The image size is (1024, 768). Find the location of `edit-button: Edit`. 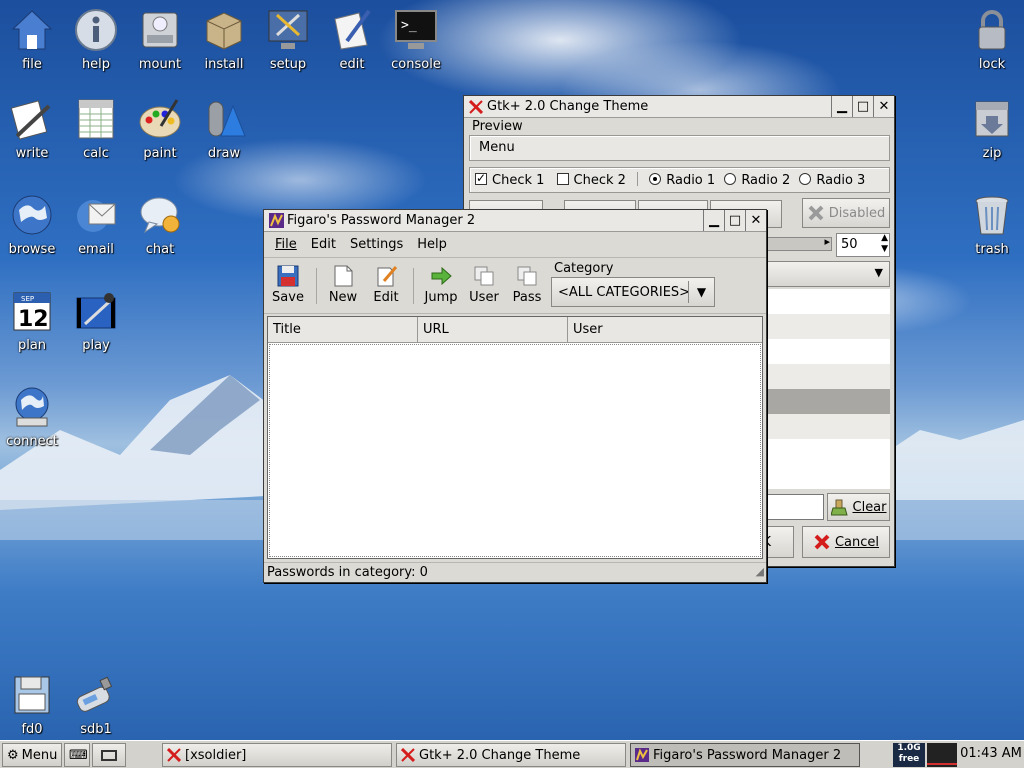

edit-button: Edit is located at coordinates (386, 287).